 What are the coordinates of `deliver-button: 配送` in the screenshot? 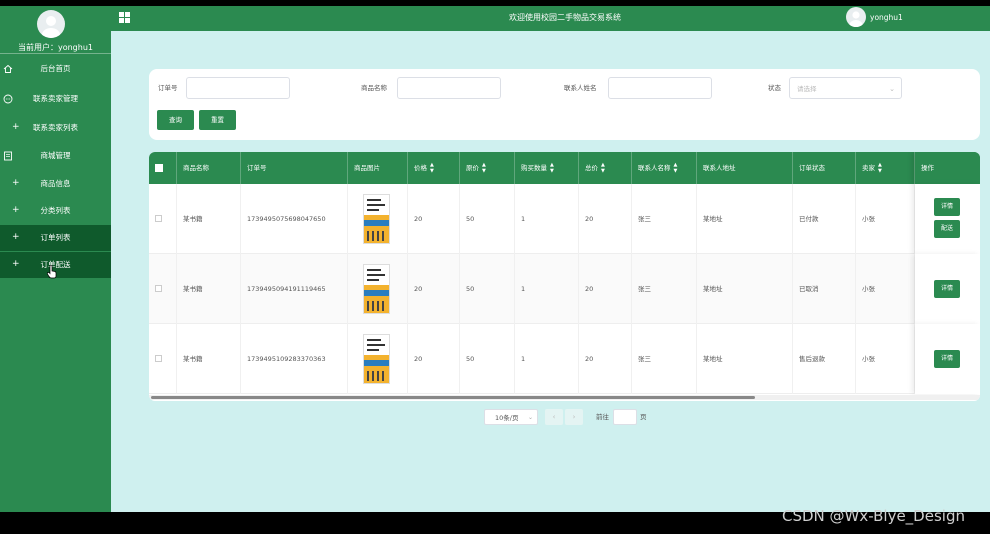 It's located at (947, 229).